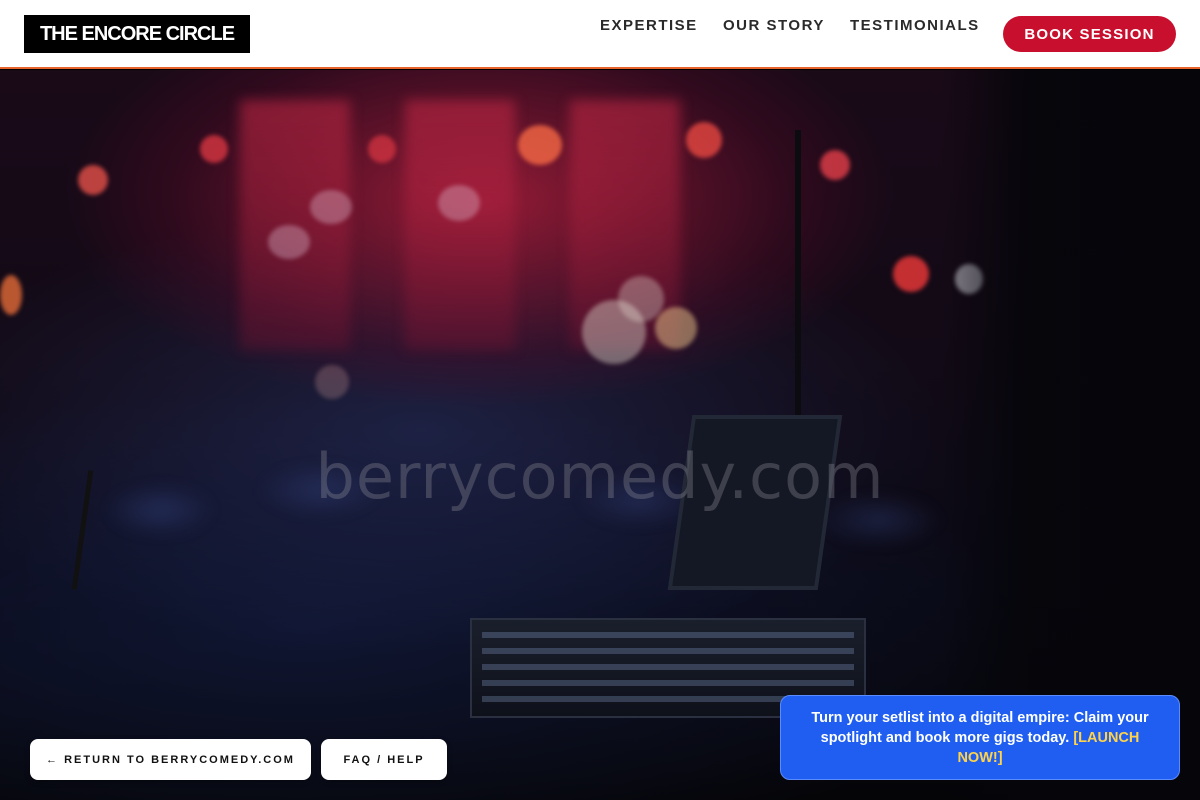 This screenshot has width=1200, height=800. I want to click on return-button: ← RETURN TO BERRYCOMEDY.COM, so click(170, 759).